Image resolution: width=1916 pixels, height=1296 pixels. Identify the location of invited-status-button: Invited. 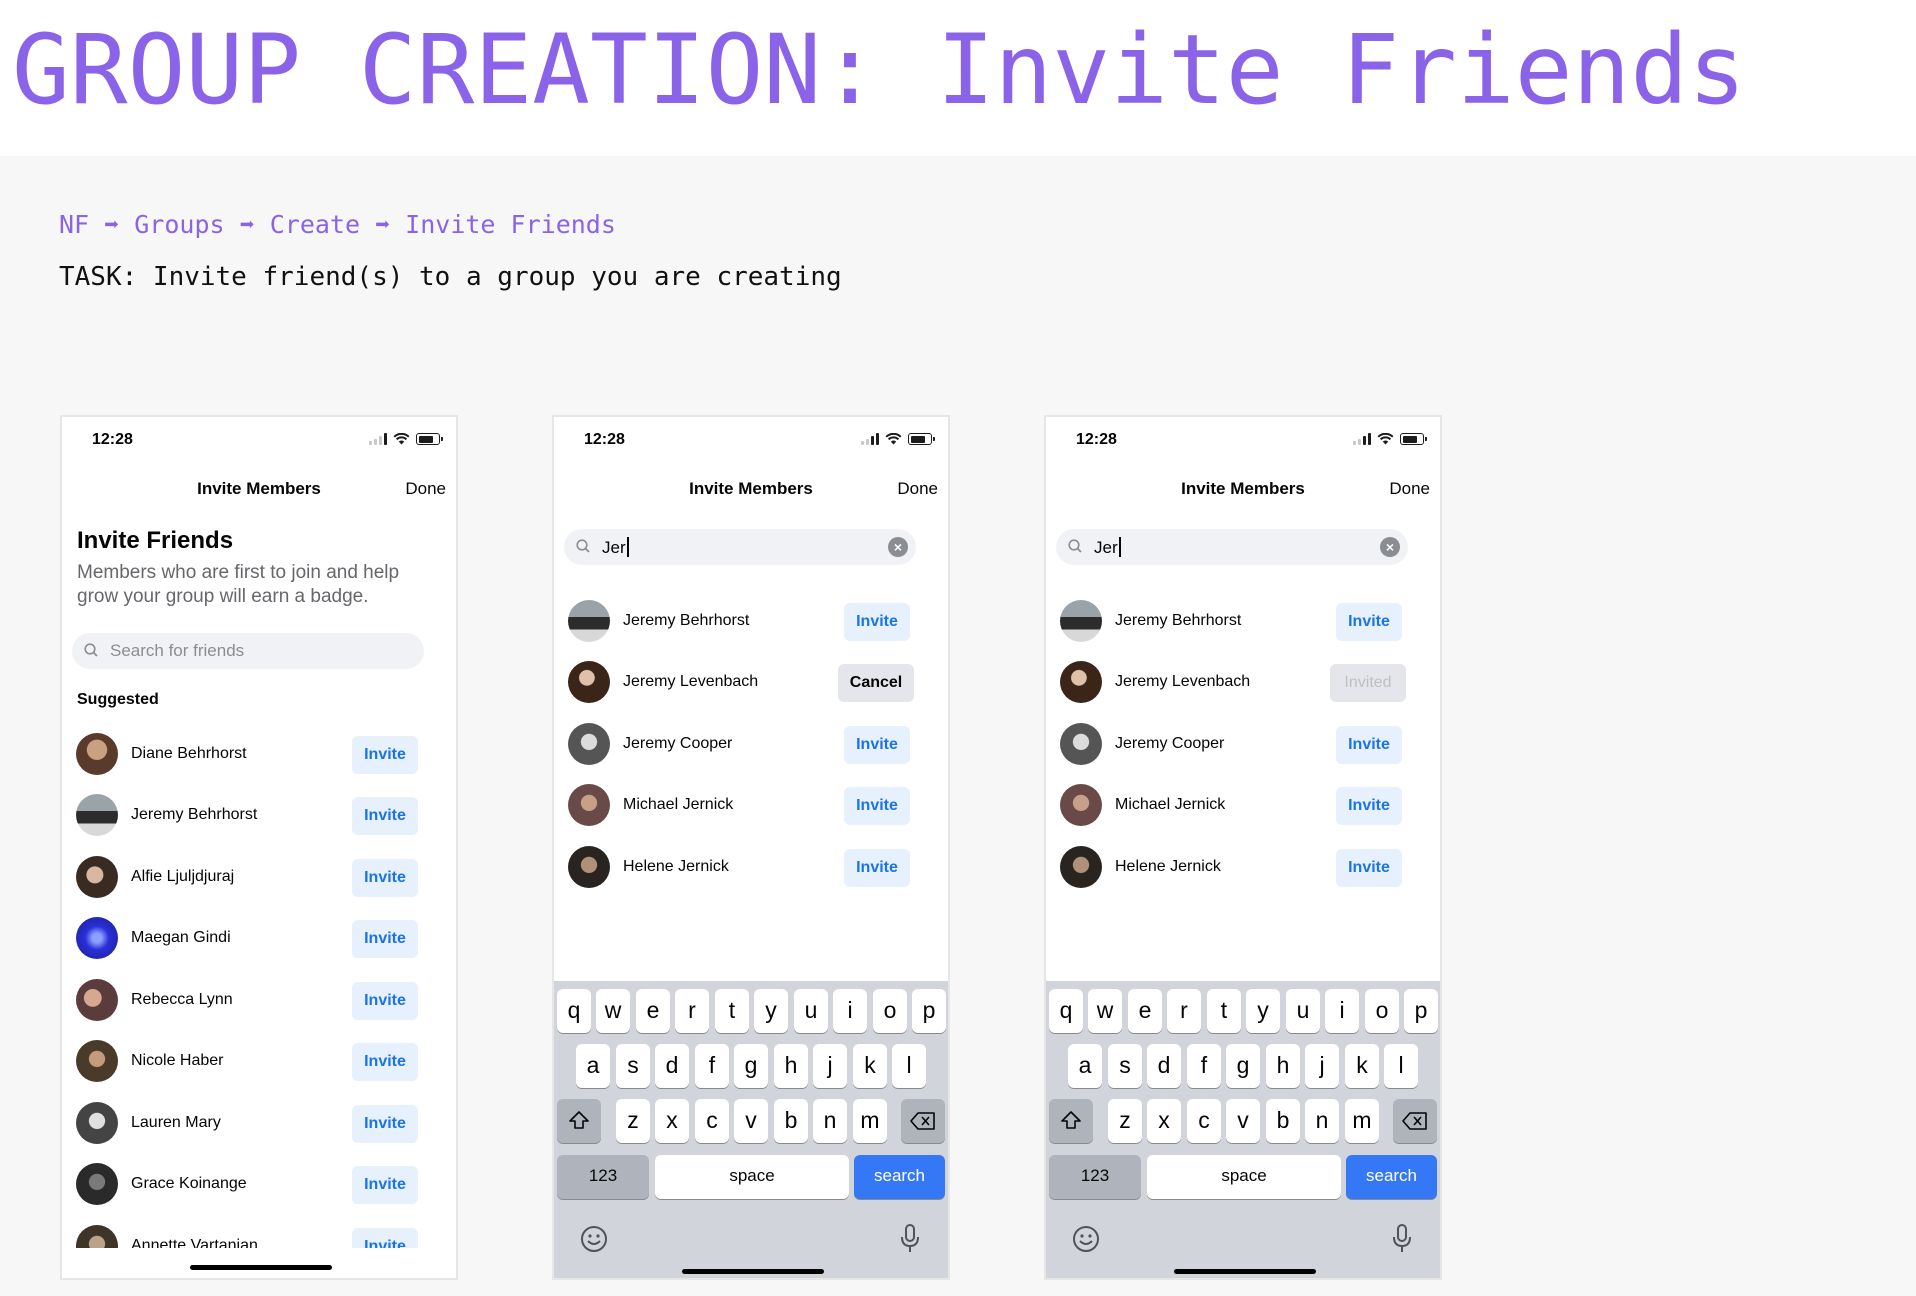
(1368, 683).